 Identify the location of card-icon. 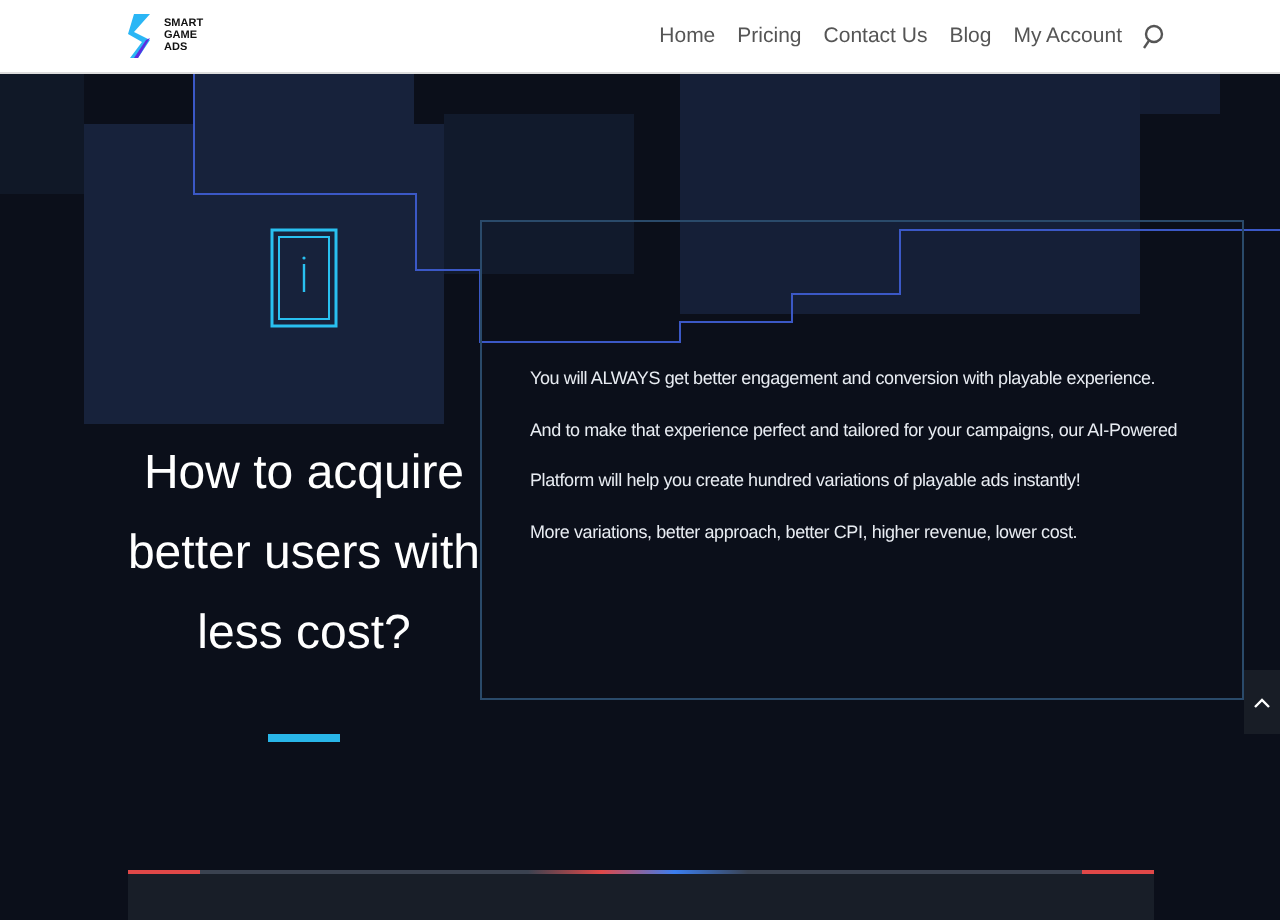
(304, 278).